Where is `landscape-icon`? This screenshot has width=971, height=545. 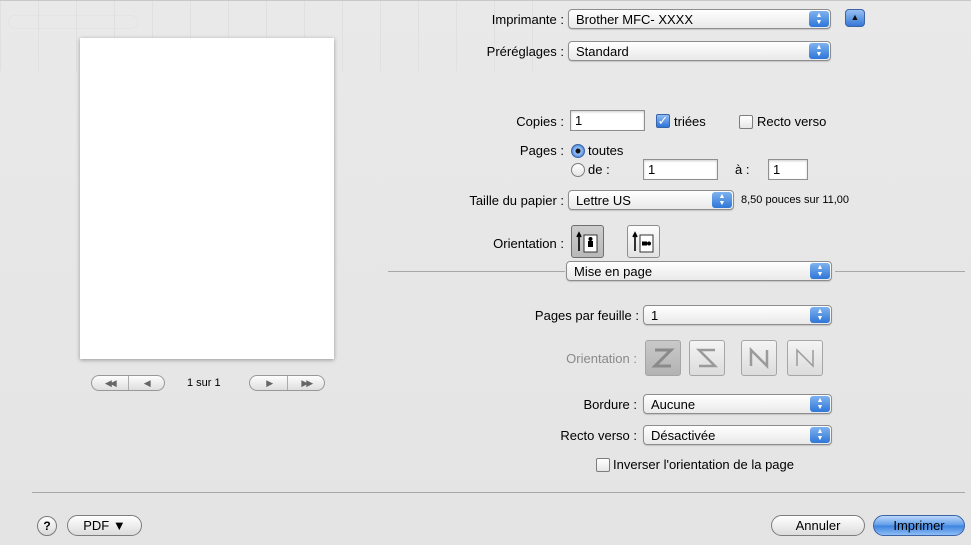 landscape-icon is located at coordinates (642, 241).